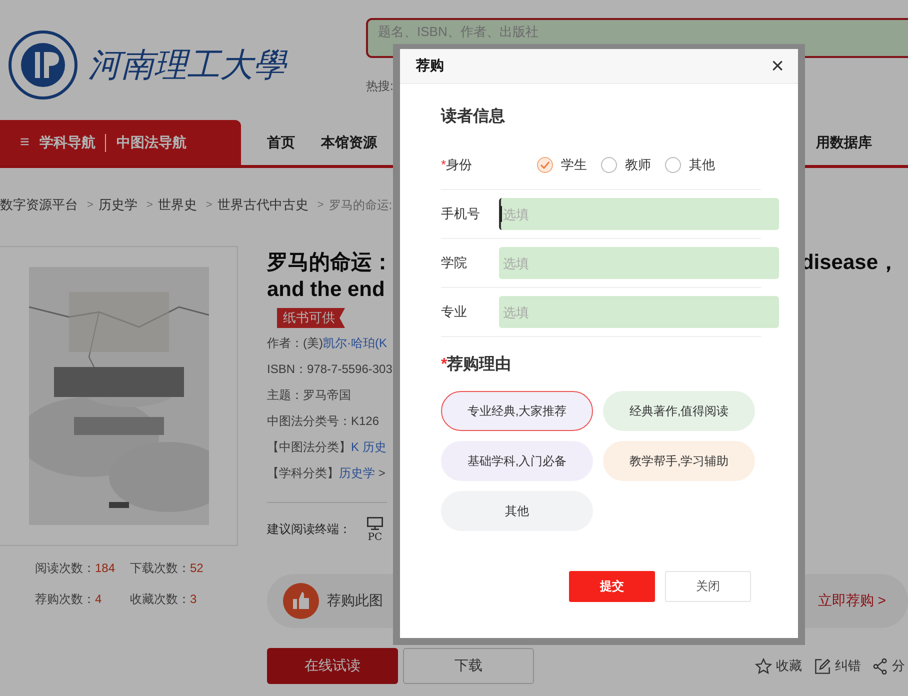  I want to click on book-title: 罗马的命运：, so click(330, 263).